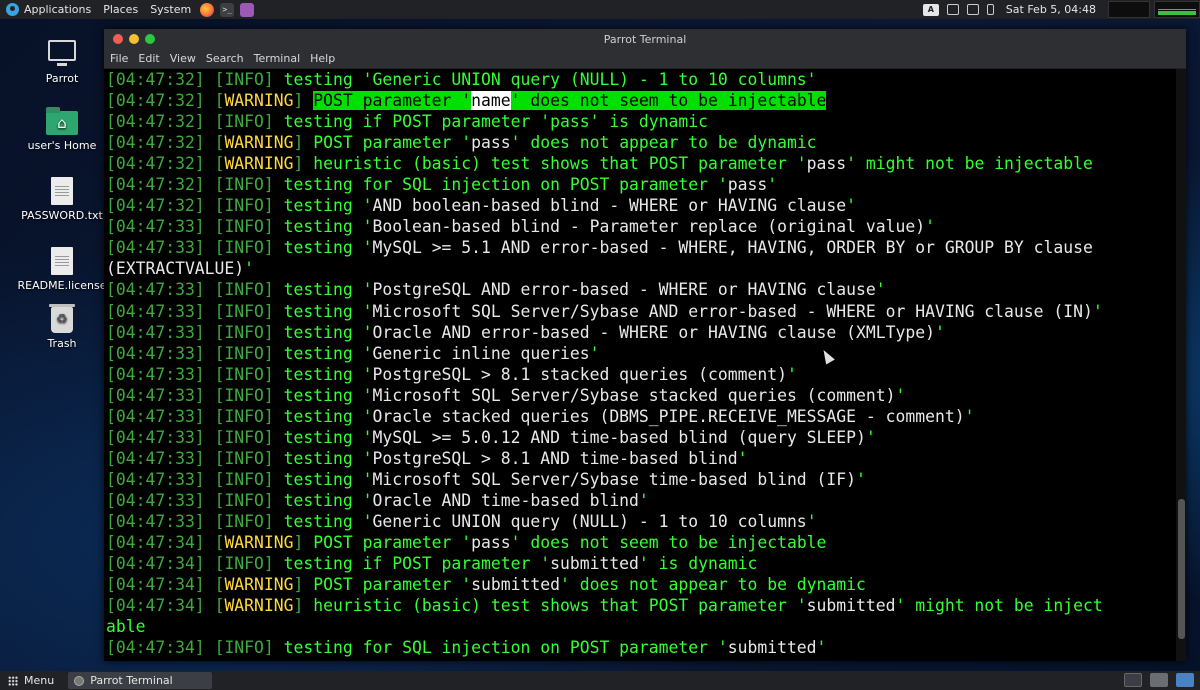 The width and height of the screenshot is (1200, 690). Describe the element at coordinates (668, 101) in the screenshot. I see `log-message: ' does not seem to be injectable` at that location.